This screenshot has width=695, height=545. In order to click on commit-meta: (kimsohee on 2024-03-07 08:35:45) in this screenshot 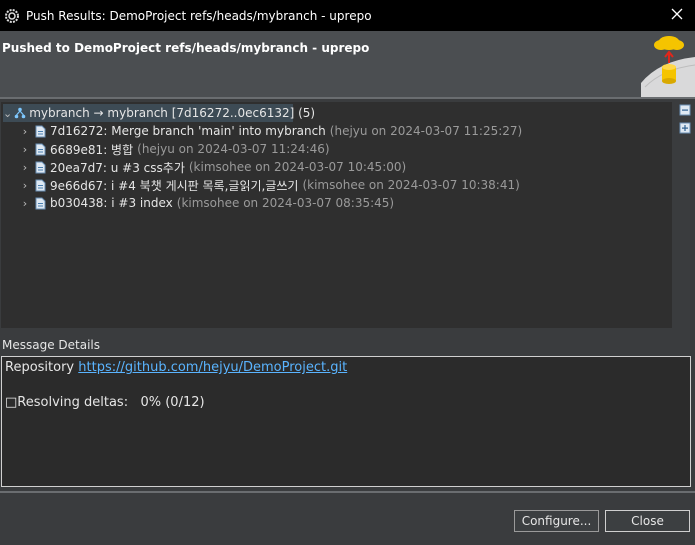, I will do `click(285, 203)`.